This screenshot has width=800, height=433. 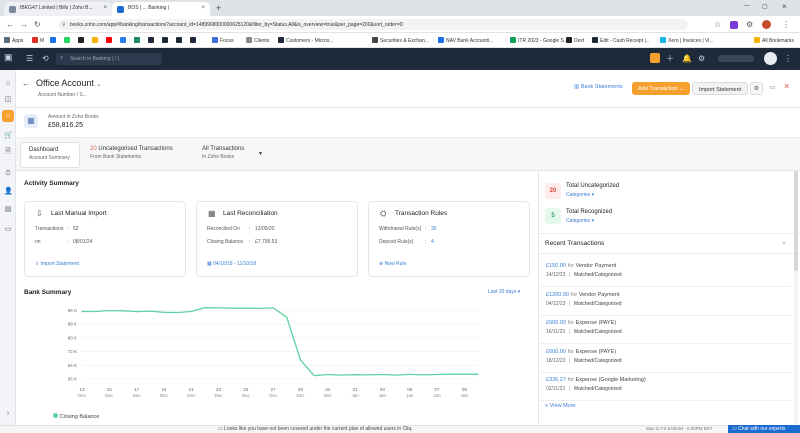 What do you see at coordinates (10, 24) in the screenshot?
I see `back-icon: ←` at bounding box center [10, 24].